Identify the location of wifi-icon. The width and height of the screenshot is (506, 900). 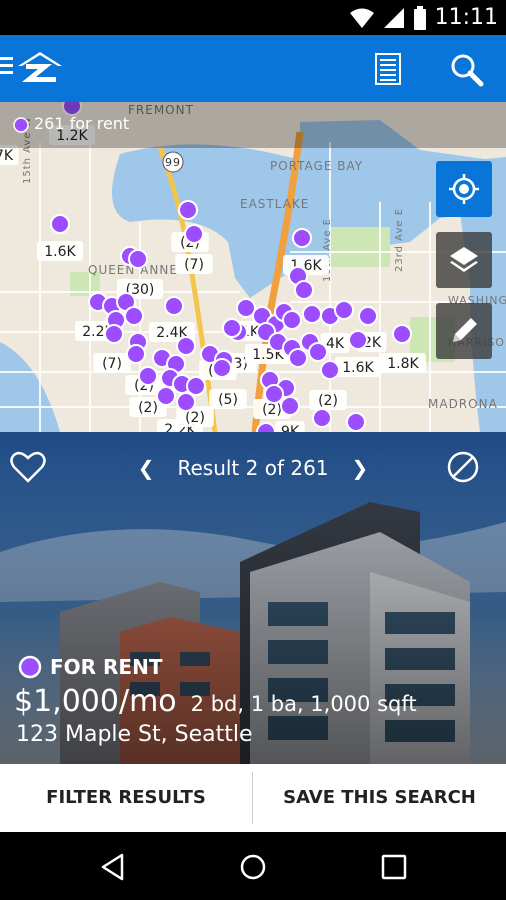
(361, 18).